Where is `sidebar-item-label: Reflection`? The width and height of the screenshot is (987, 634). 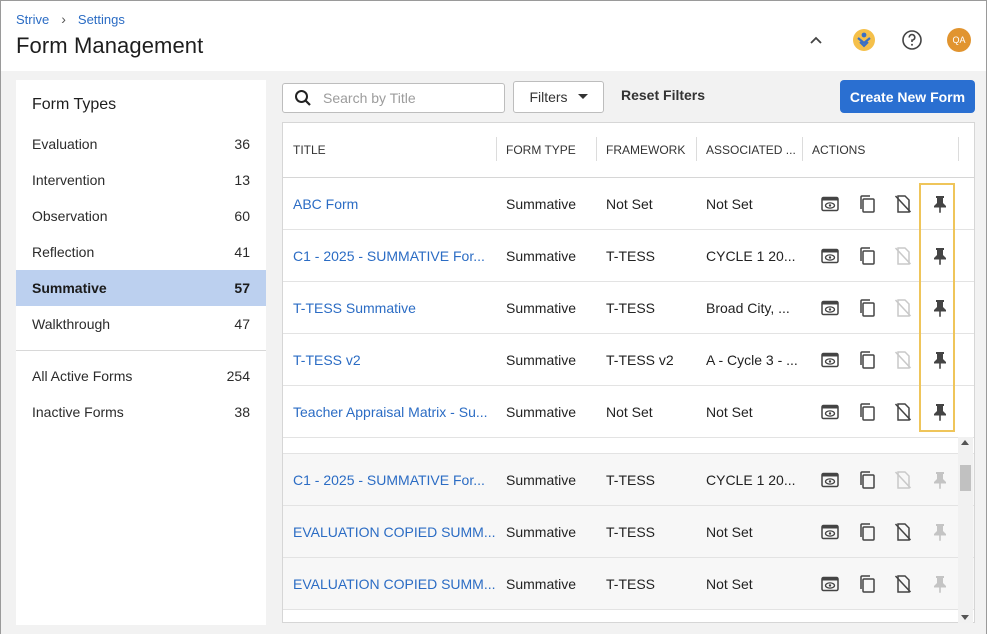
sidebar-item-label: Reflection is located at coordinates (63, 252).